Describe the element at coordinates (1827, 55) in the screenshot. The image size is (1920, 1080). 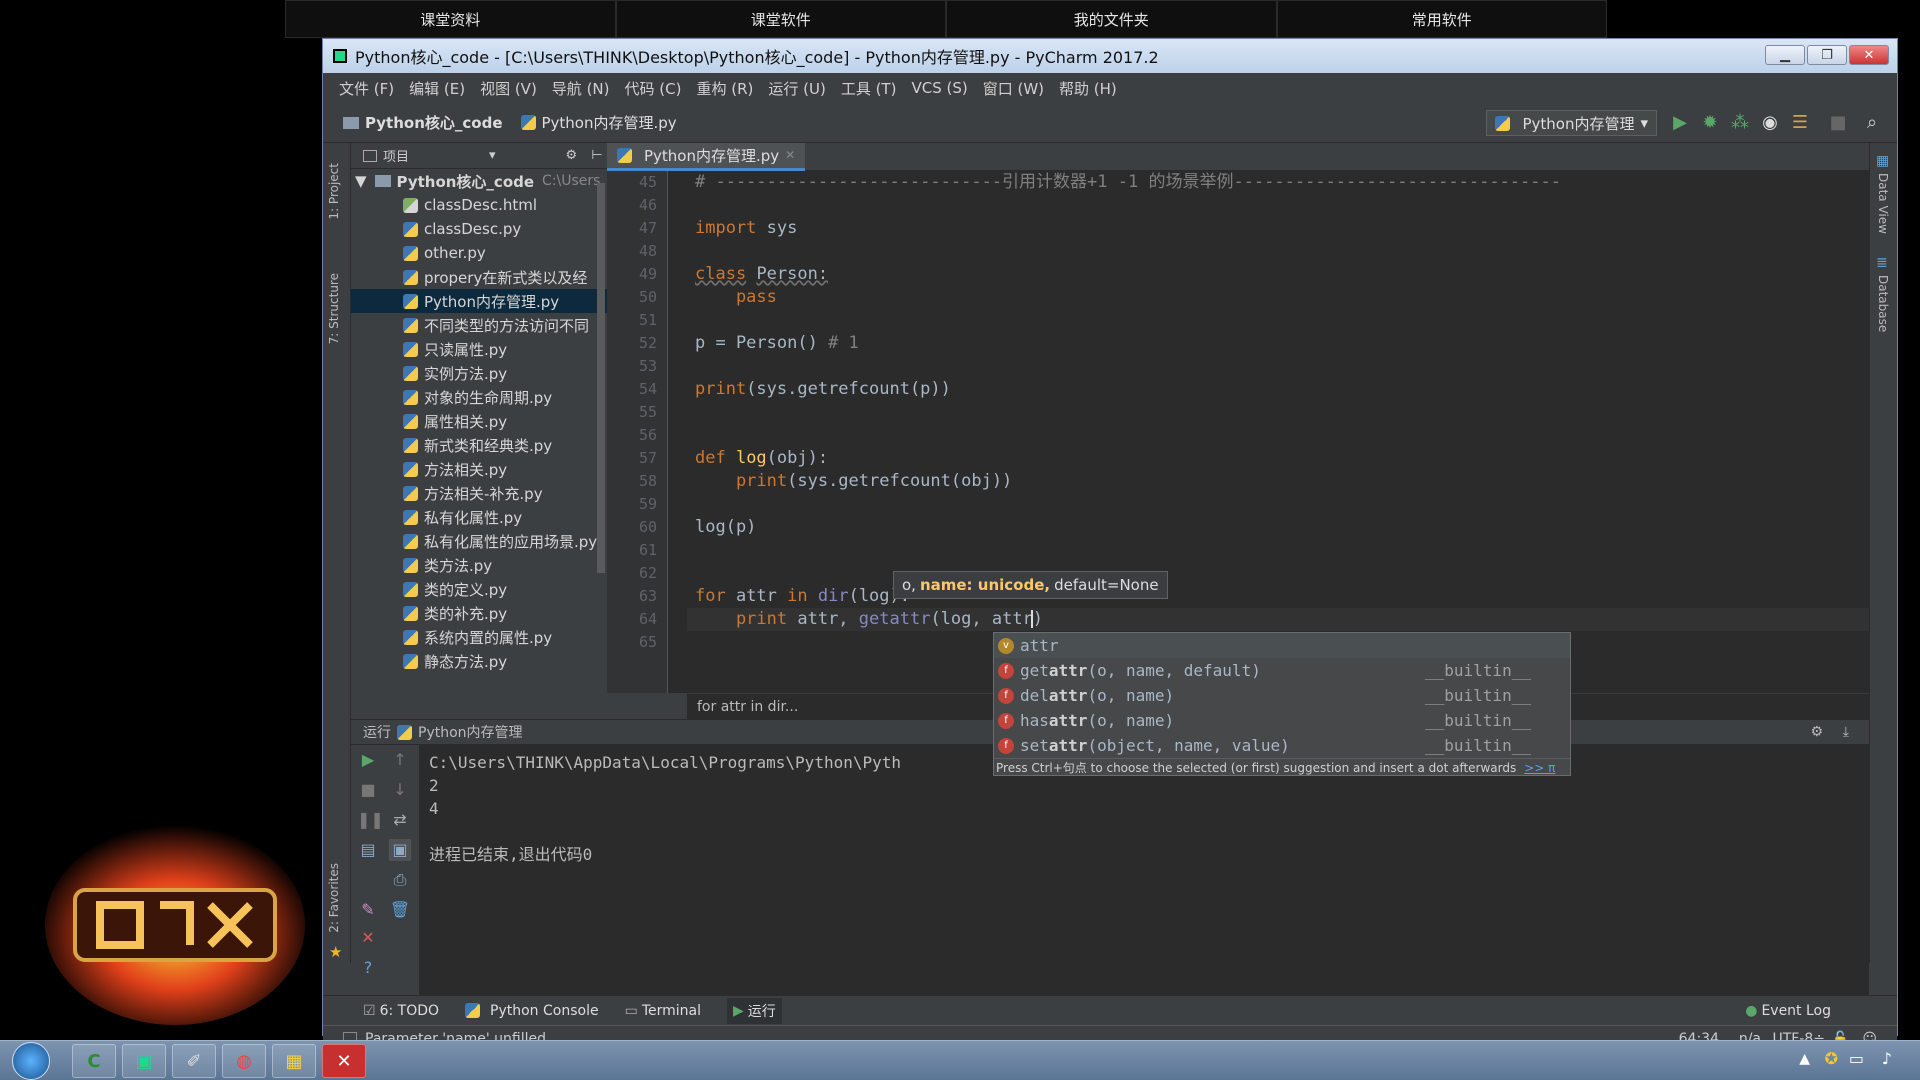
I see `maximize-button: ❐` at that location.